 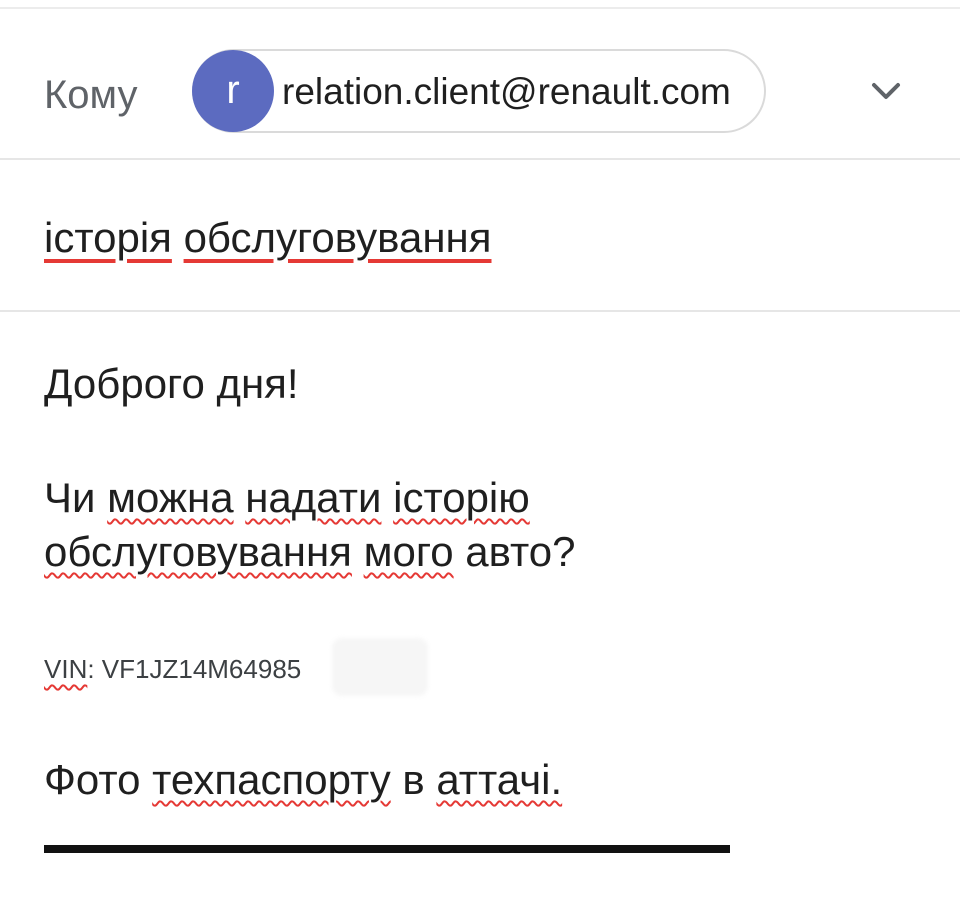 I want to click on body-word: авто?, so click(x=520, y=551).